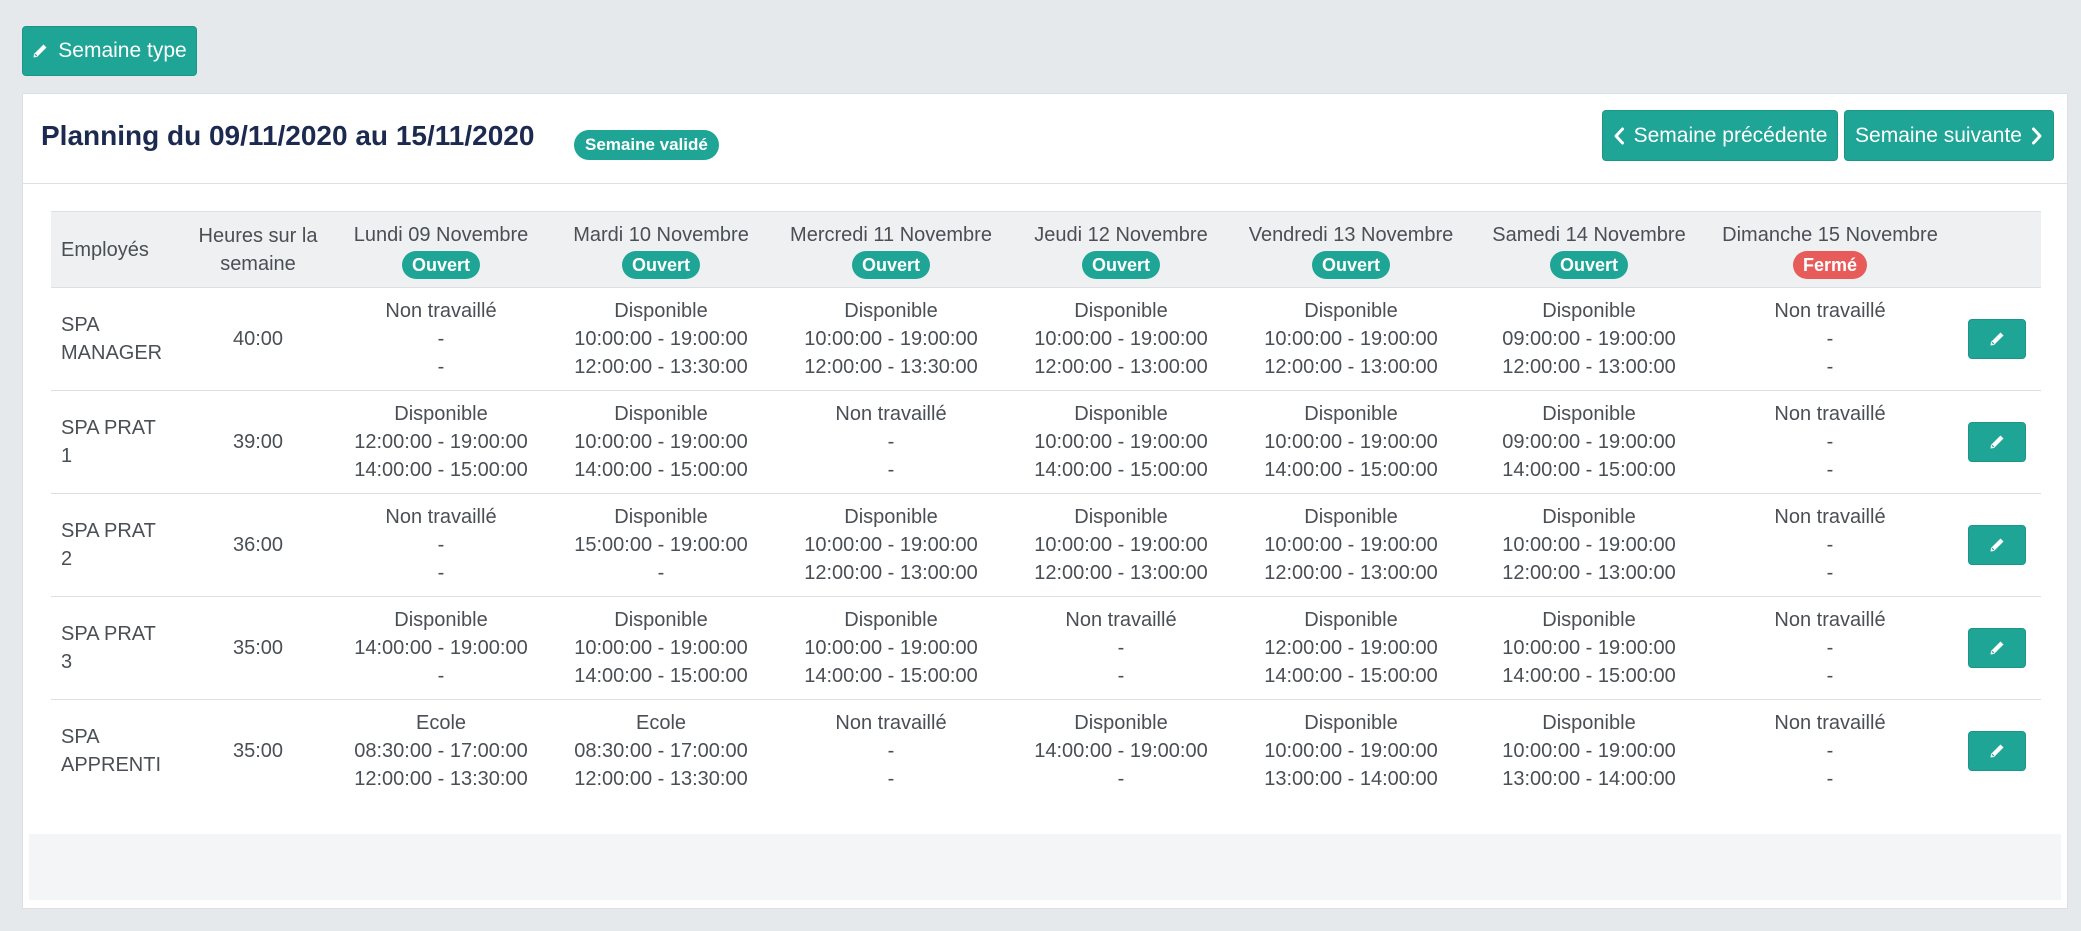  What do you see at coordinates (258, 751) in the screenshot?
I see `weekly-hours-cell: 35:00` at bounding box center [258, 751].